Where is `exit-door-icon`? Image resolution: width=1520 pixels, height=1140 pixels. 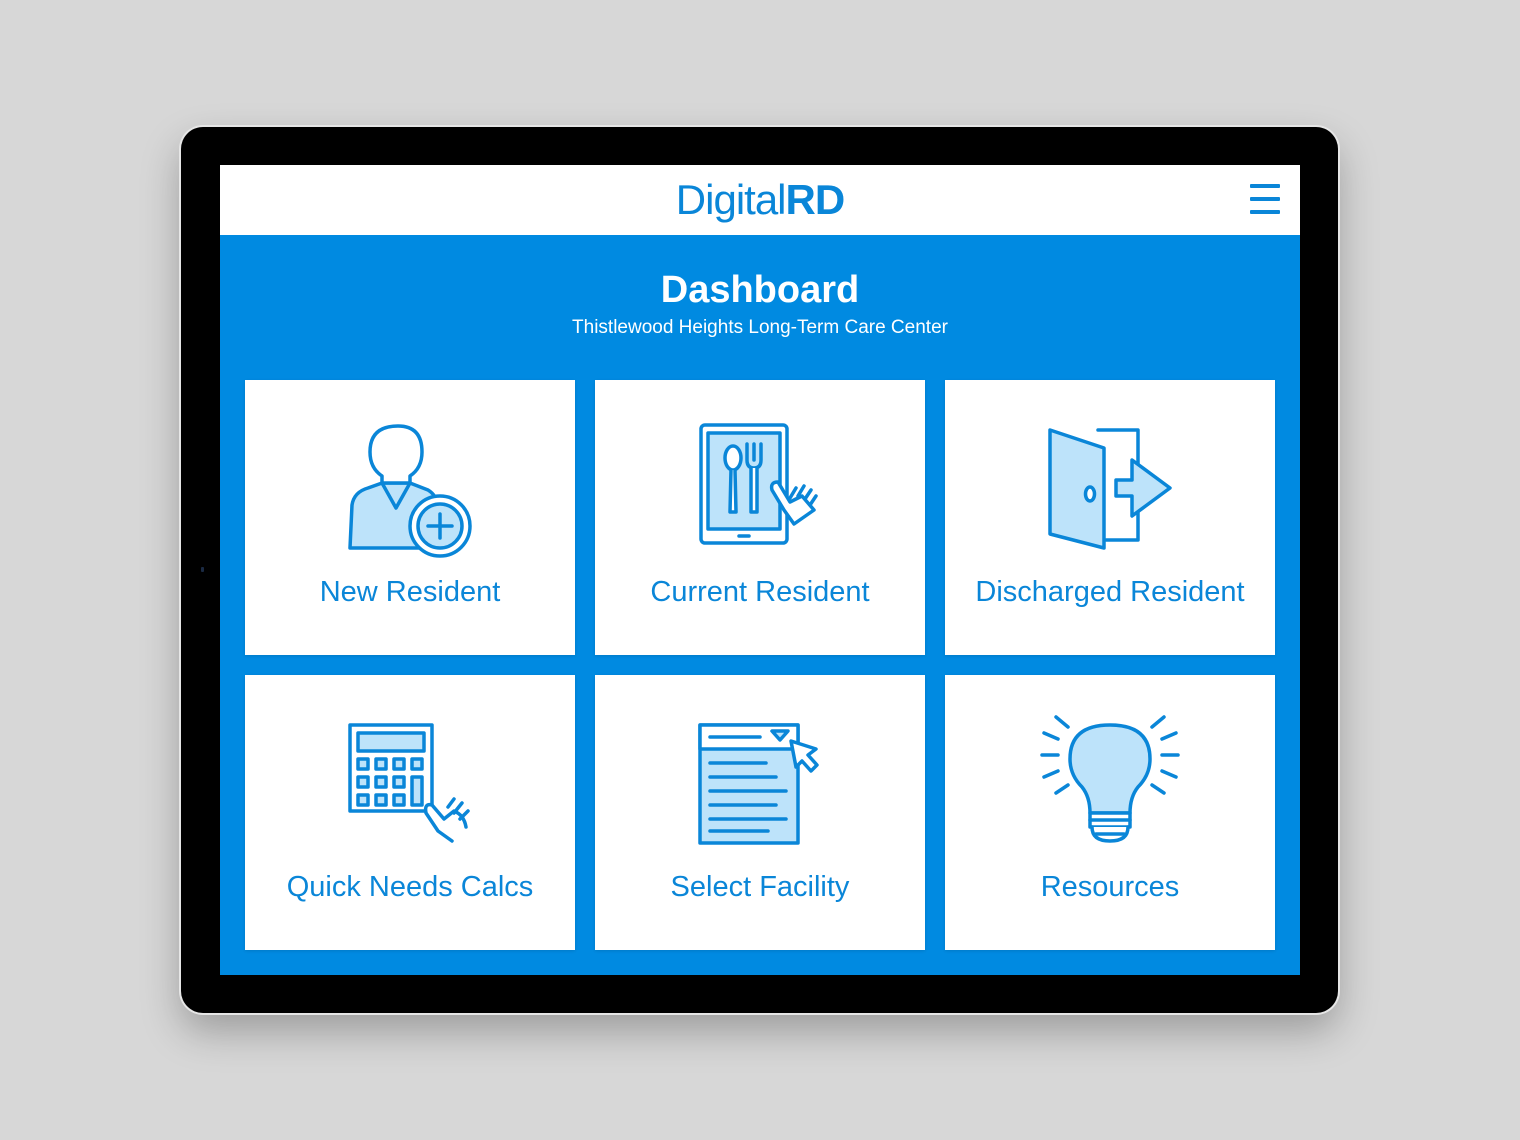 exit-door-icon is located at coordinates (1110, 489).